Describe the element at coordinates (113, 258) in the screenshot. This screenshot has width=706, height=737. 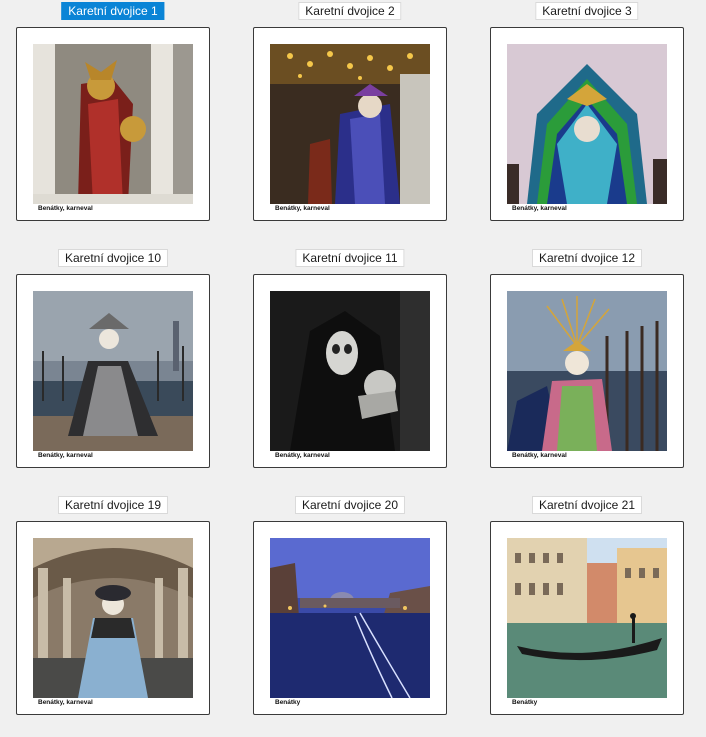
I see `card-pair-label: Karetní dvojice 10` at that location.